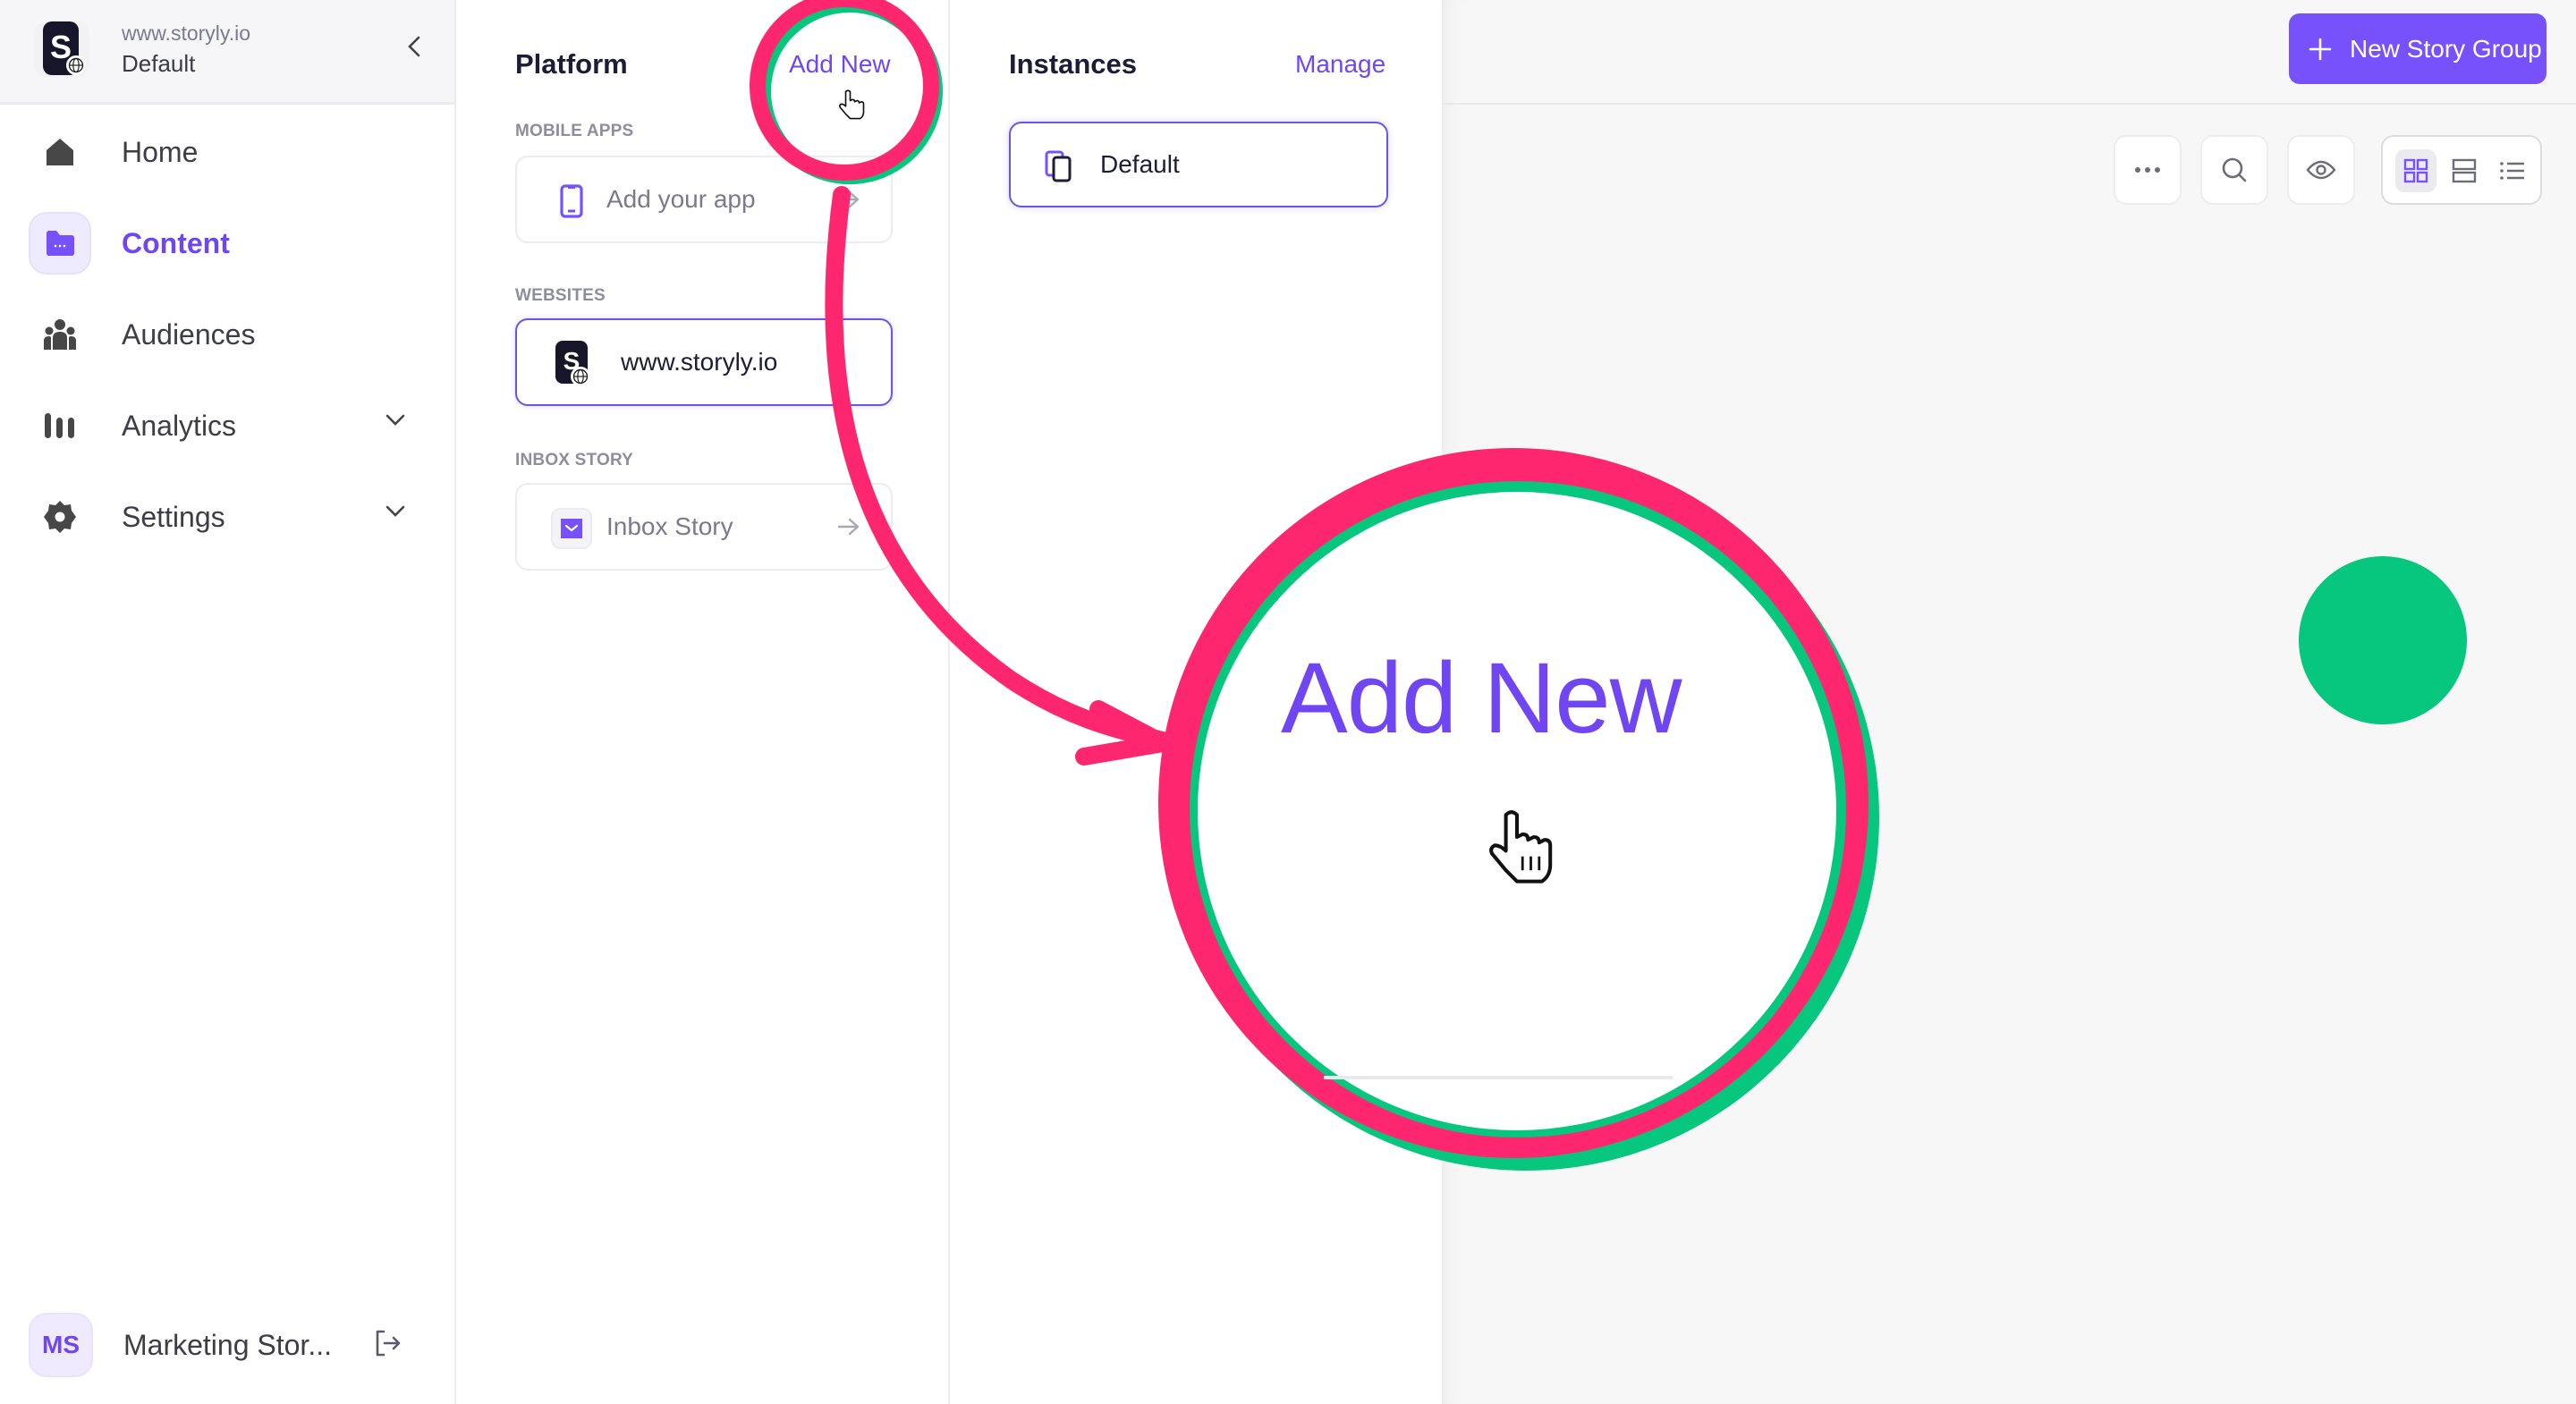  I want to click on logout-button, so click(388, 1346).